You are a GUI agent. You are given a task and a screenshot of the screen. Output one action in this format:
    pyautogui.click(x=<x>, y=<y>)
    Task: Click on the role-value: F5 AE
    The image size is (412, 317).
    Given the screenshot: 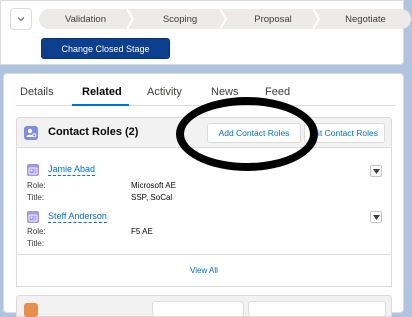 What is the action you would take?
    pyautogui.click(x=142, y=231)
    